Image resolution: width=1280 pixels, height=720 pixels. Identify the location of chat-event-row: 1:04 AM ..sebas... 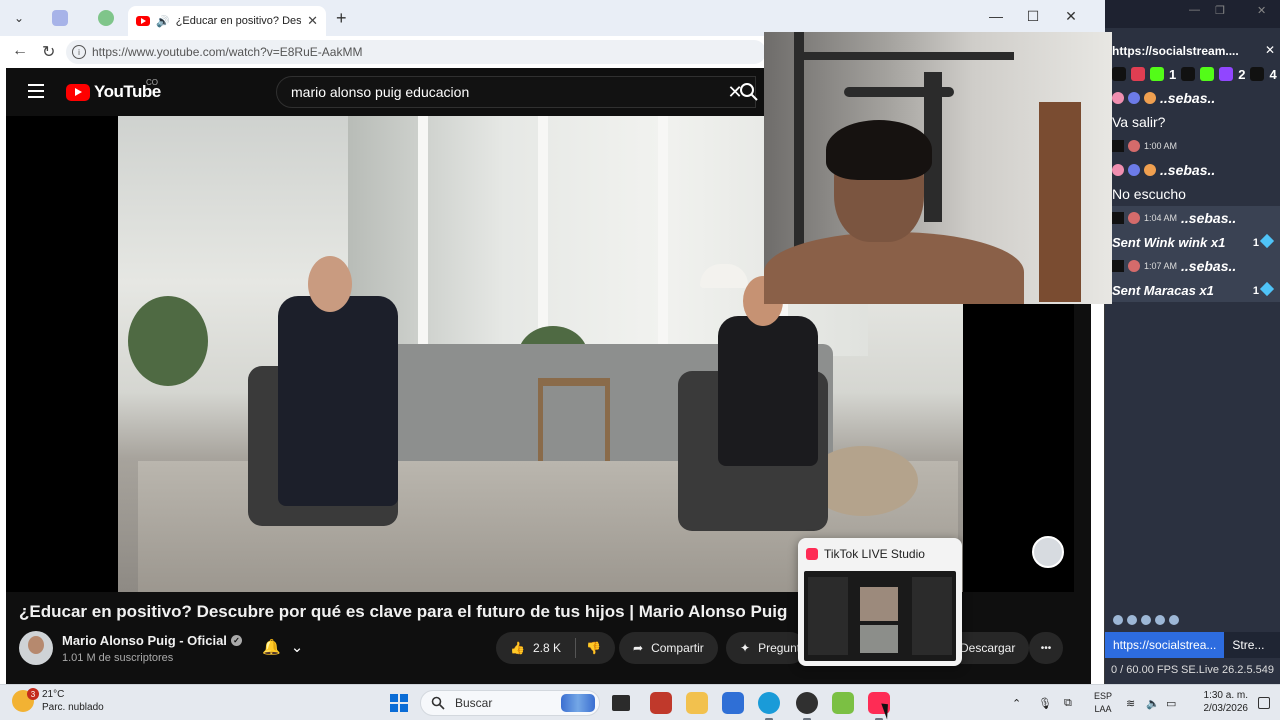
(1192, 218).